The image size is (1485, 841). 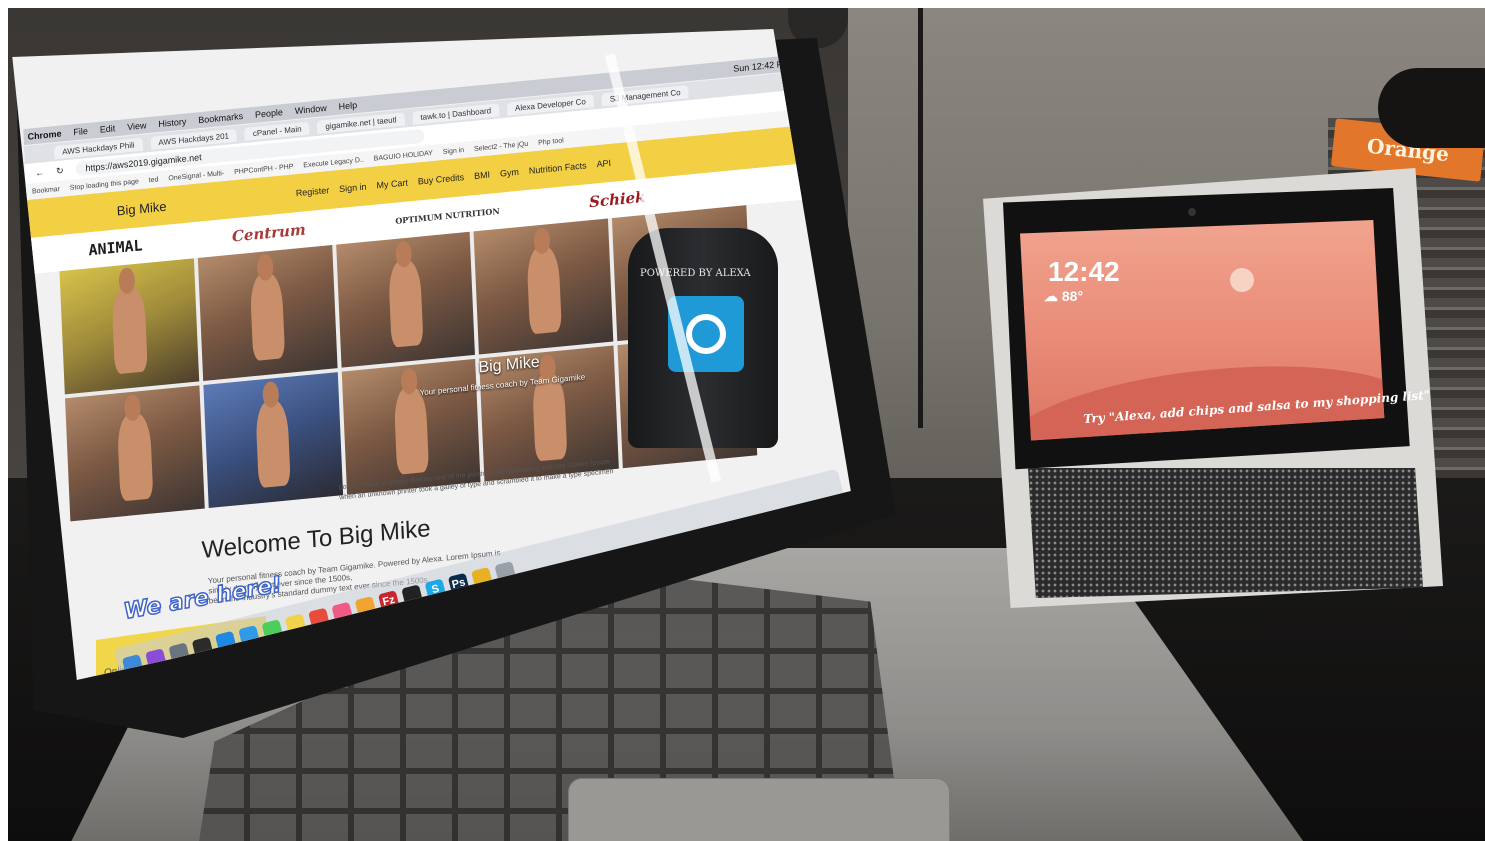 I want to click on cloud-sun-icon: ☁, so click(x=1051, y=296).